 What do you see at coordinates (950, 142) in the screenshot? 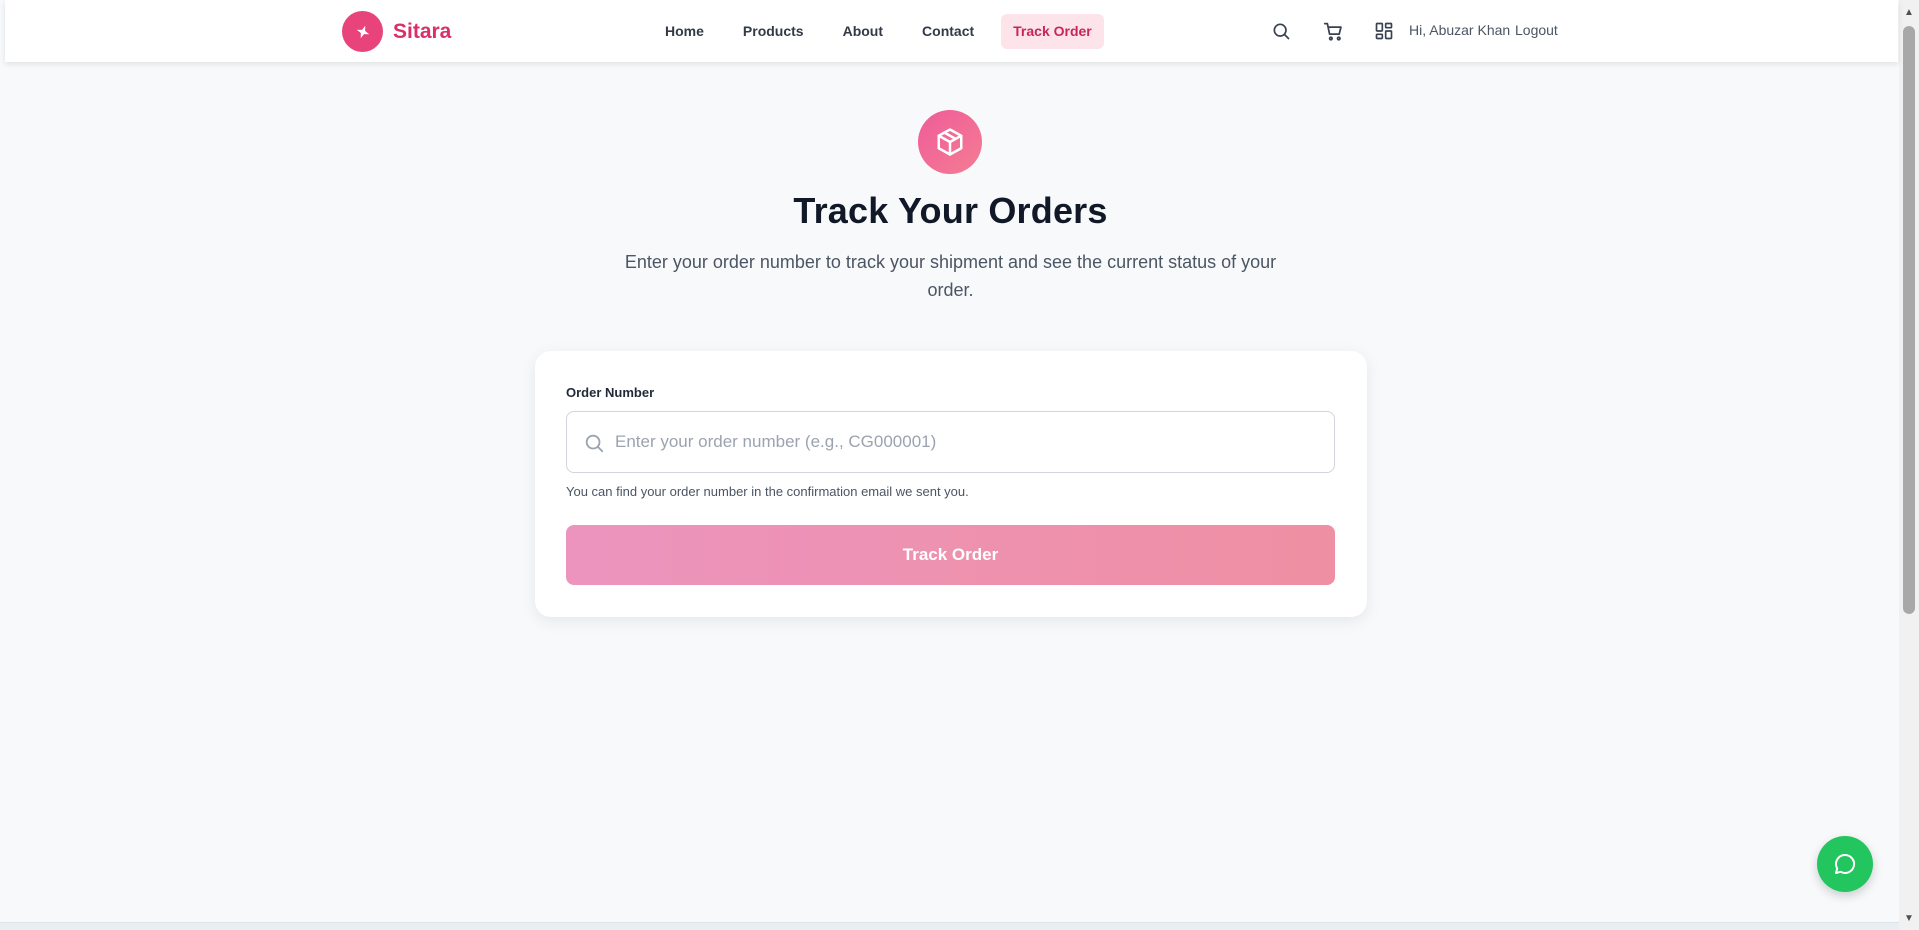
I see `package-icon` at bounding box center [950, 142].